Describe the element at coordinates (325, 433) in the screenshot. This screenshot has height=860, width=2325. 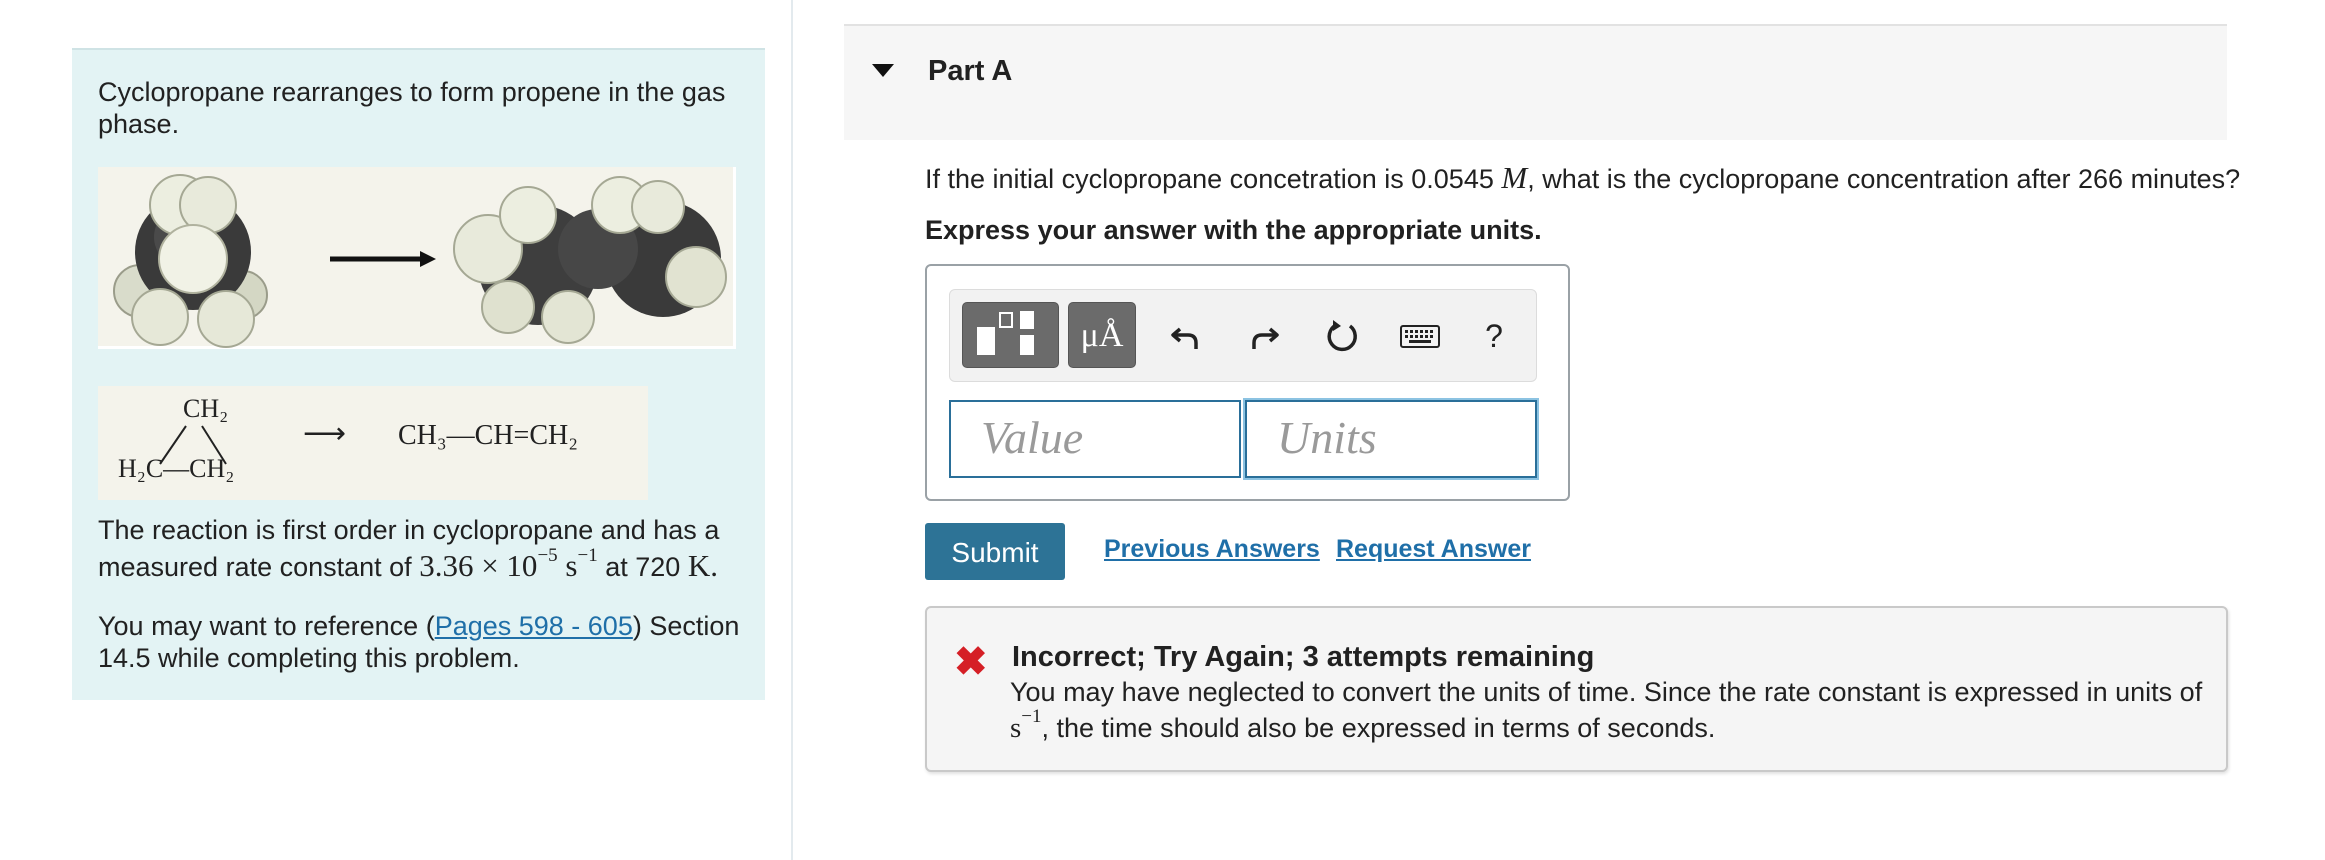
I see `reaction-arrow: ⟶` at that location.